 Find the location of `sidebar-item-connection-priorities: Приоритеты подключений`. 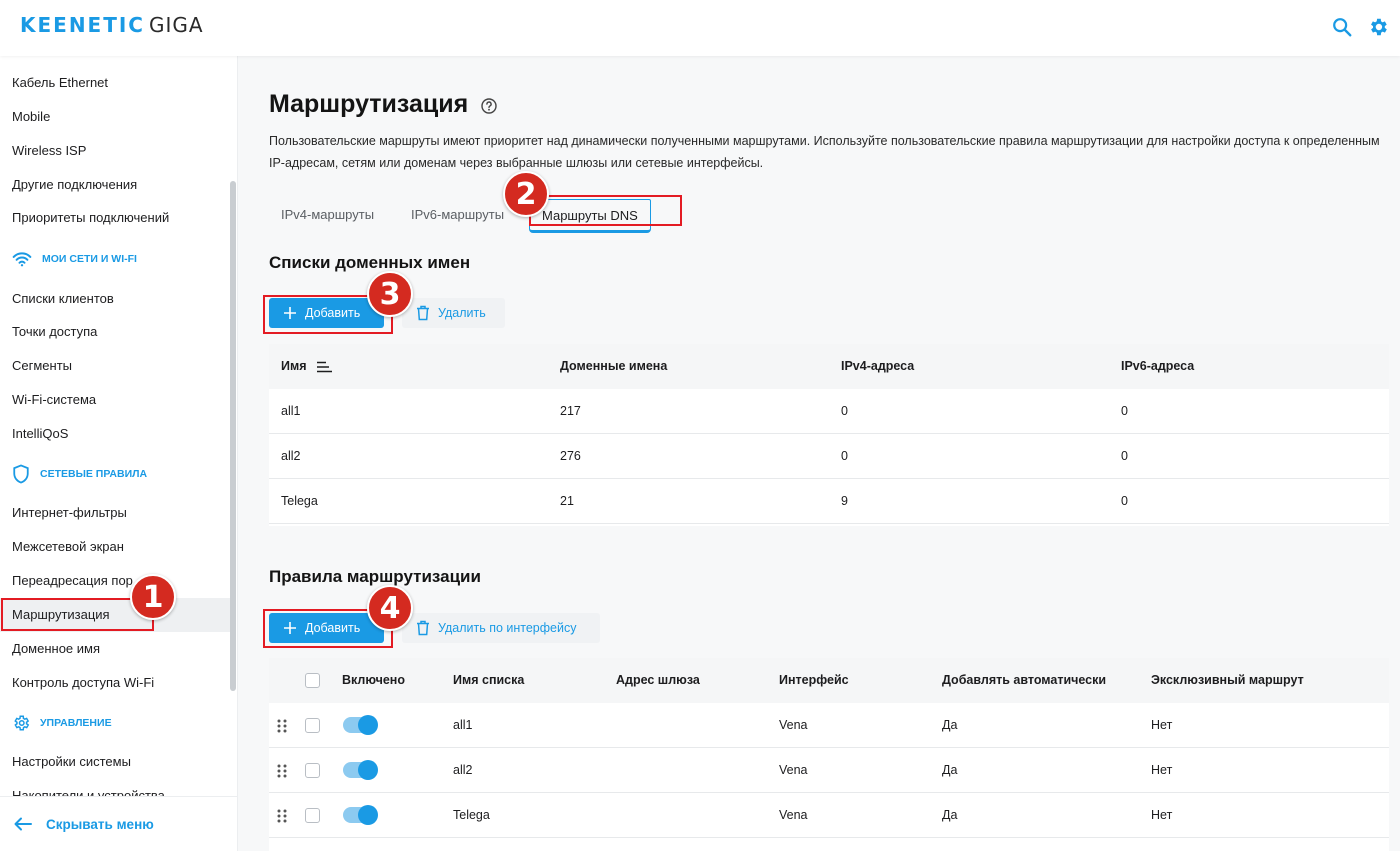

sidebar-item-connection-priorities: Приоритеты подключений is located at coordinates (115, 218).